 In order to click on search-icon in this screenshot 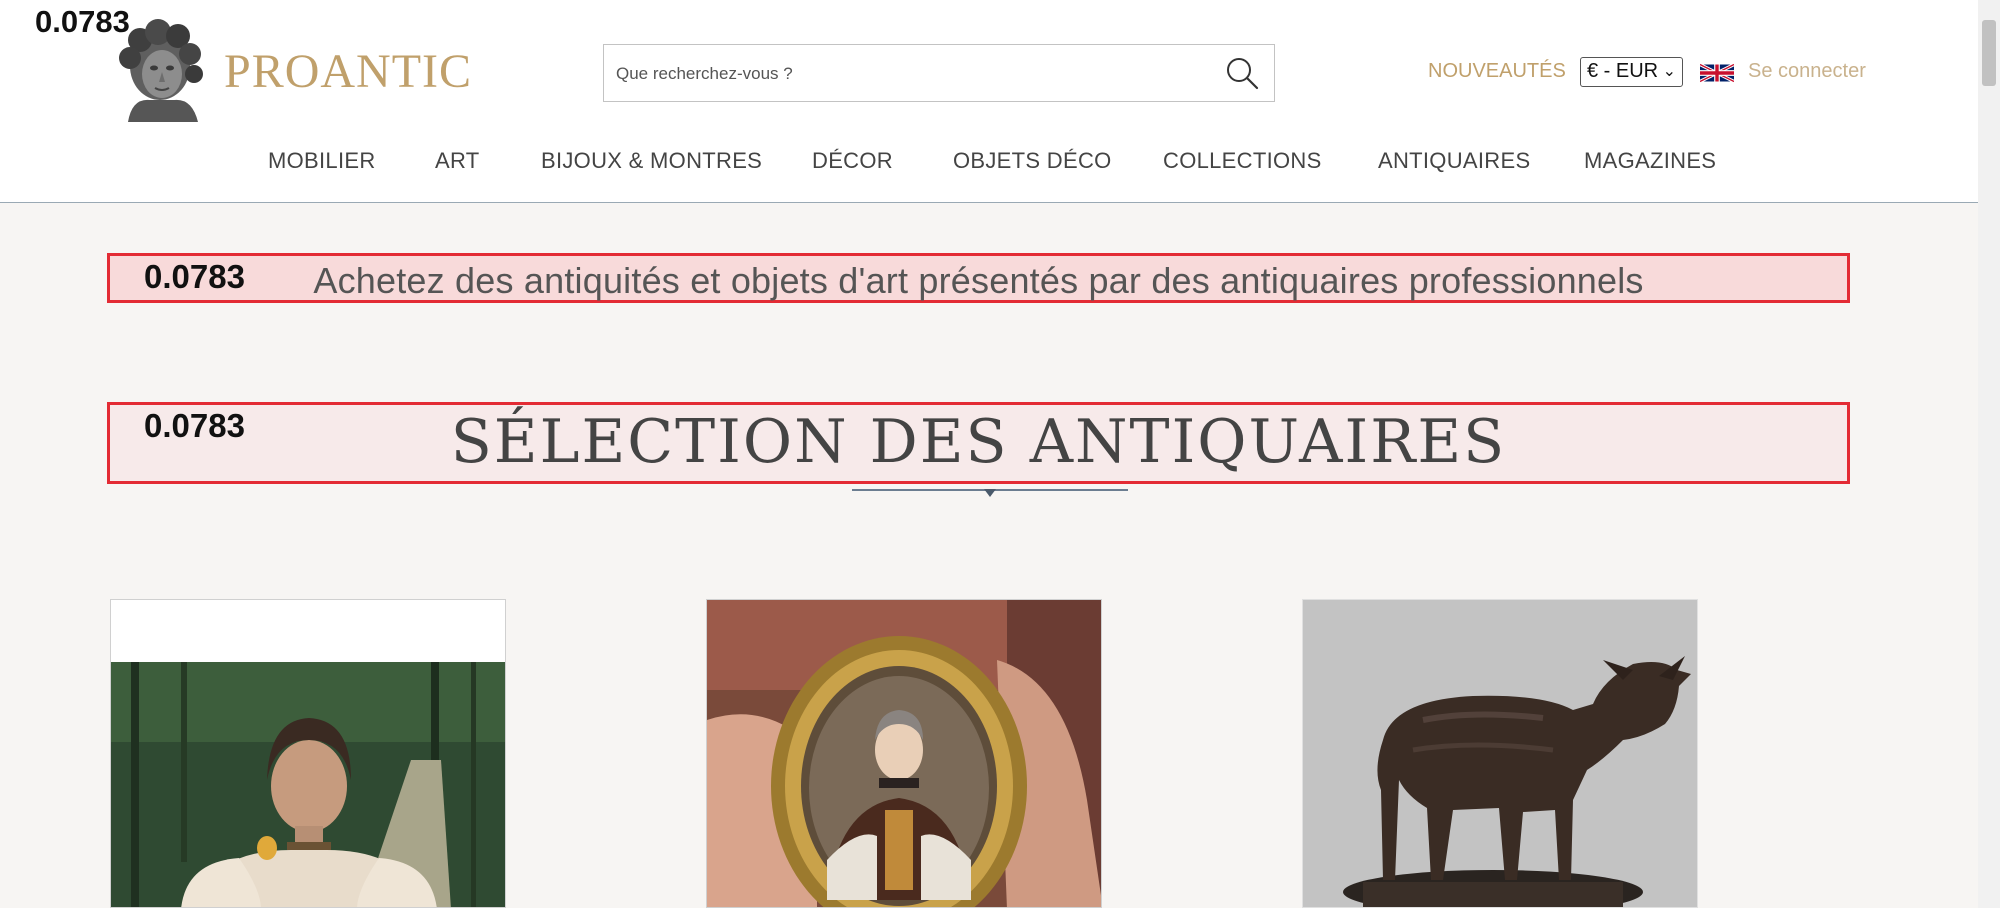, I will do `click(1242, 73)`.